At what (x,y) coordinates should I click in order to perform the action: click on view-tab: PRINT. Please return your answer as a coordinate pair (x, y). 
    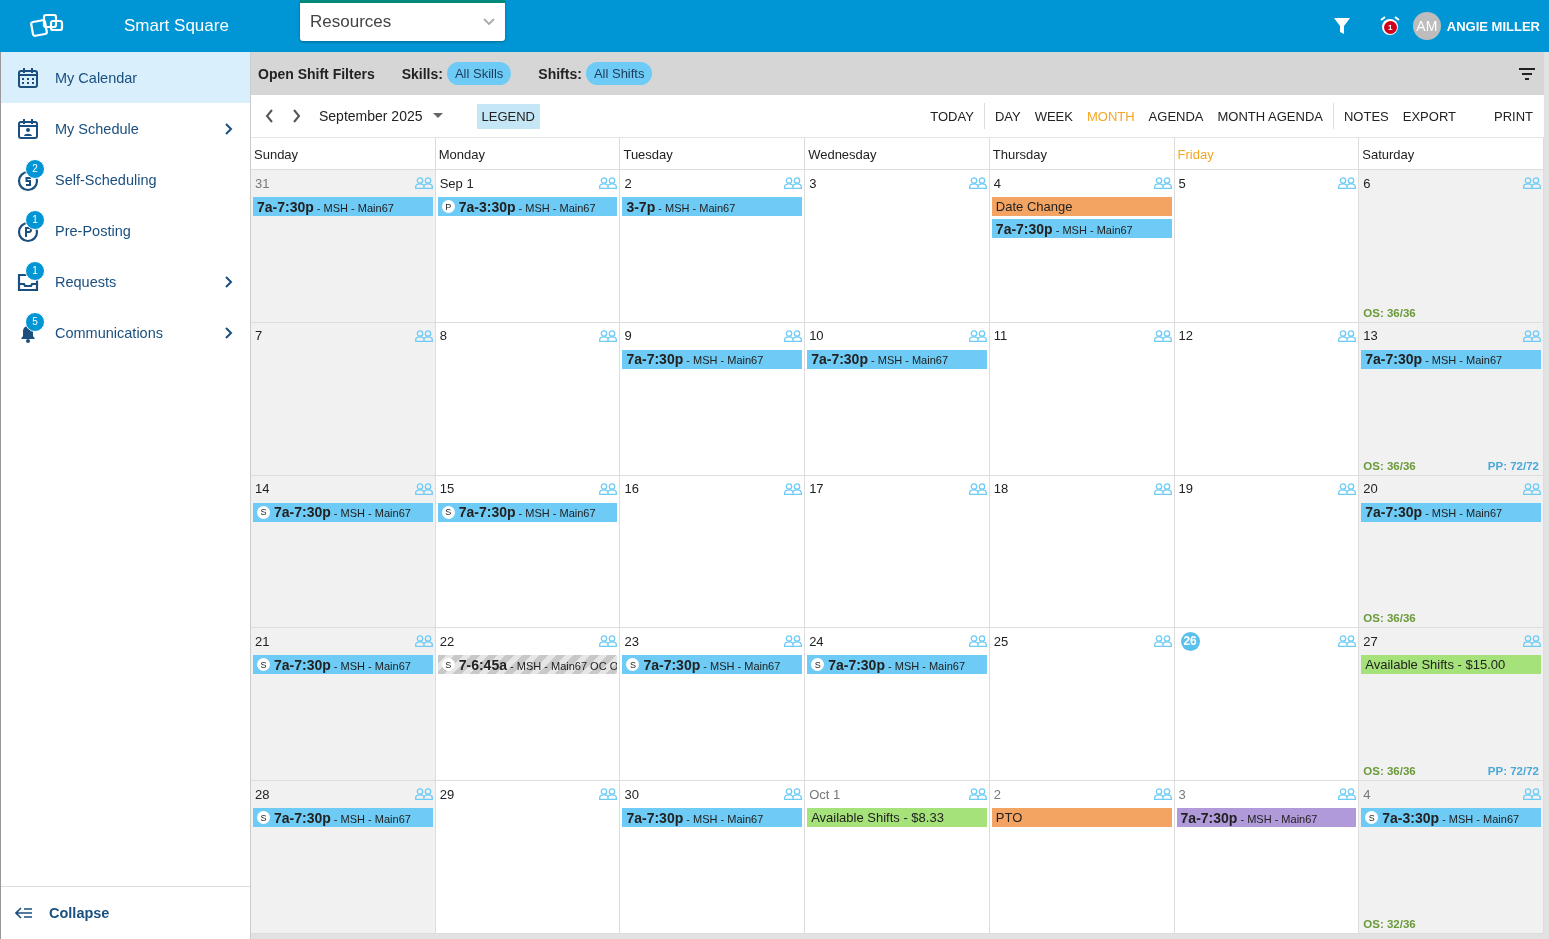
    Looking at the image, I should click on (1513, 116).